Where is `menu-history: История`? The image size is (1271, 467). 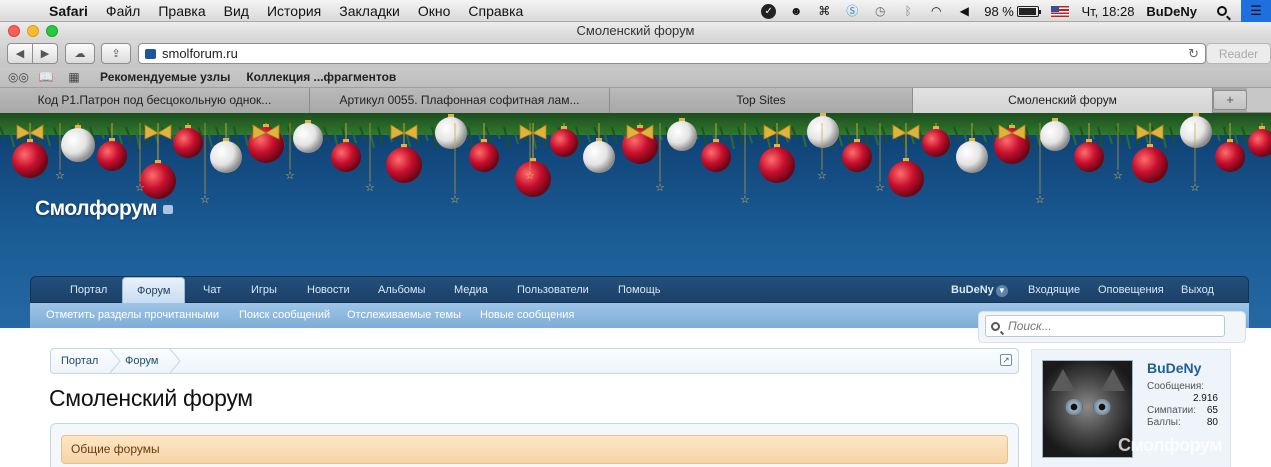 menu-history: История is located at coordinates (294, 11).